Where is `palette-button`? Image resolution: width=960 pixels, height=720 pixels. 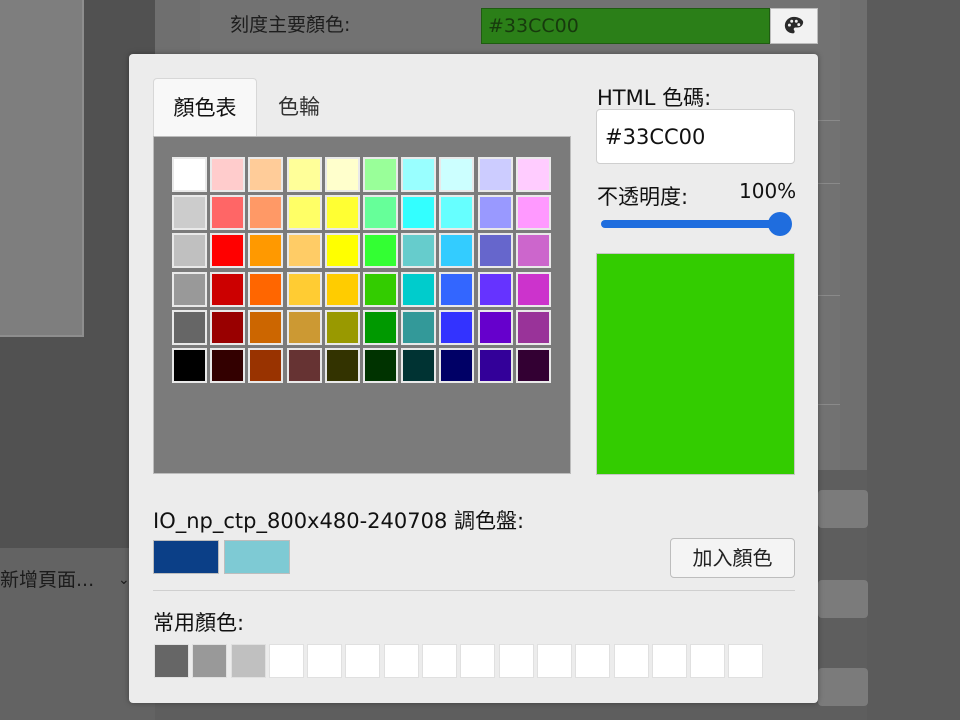
palette-button is located at coordinates (794, 26).